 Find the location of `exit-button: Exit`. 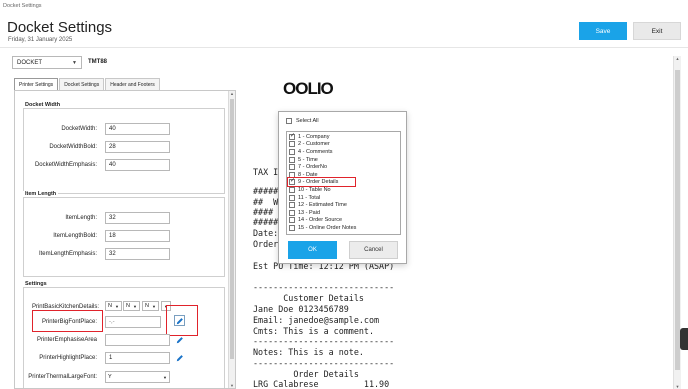

exit-button: Exit is located at coordinates (657, 31).